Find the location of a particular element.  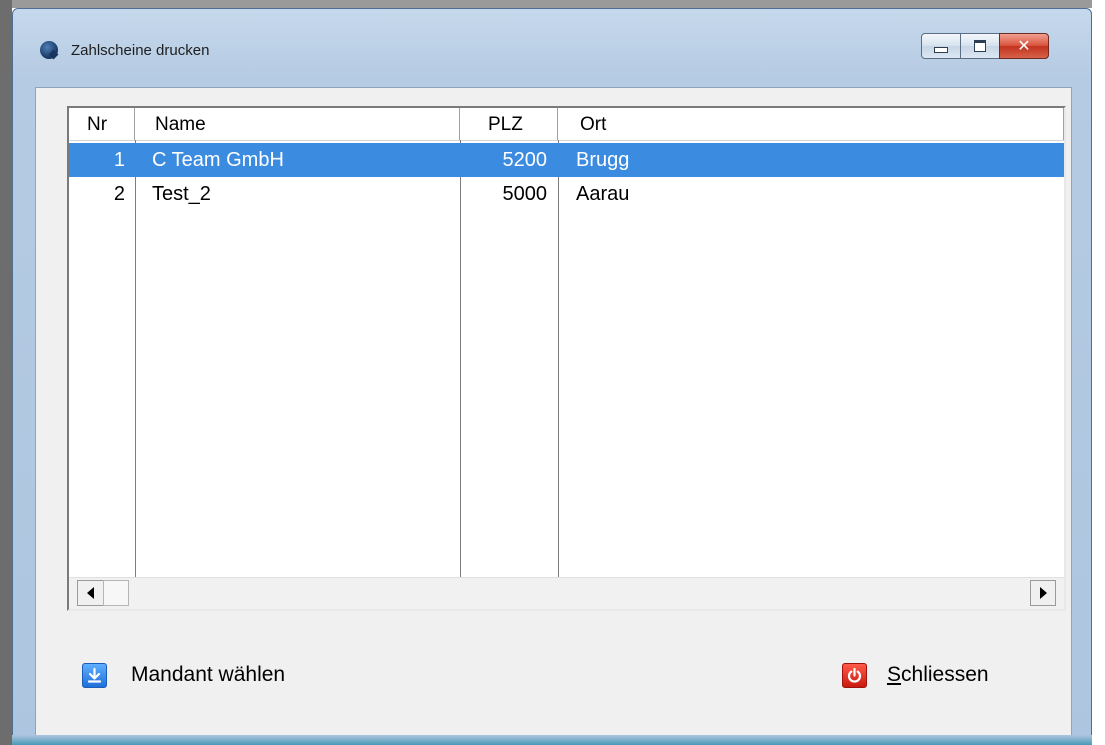

power-icon is located at coordinates (854, 675).